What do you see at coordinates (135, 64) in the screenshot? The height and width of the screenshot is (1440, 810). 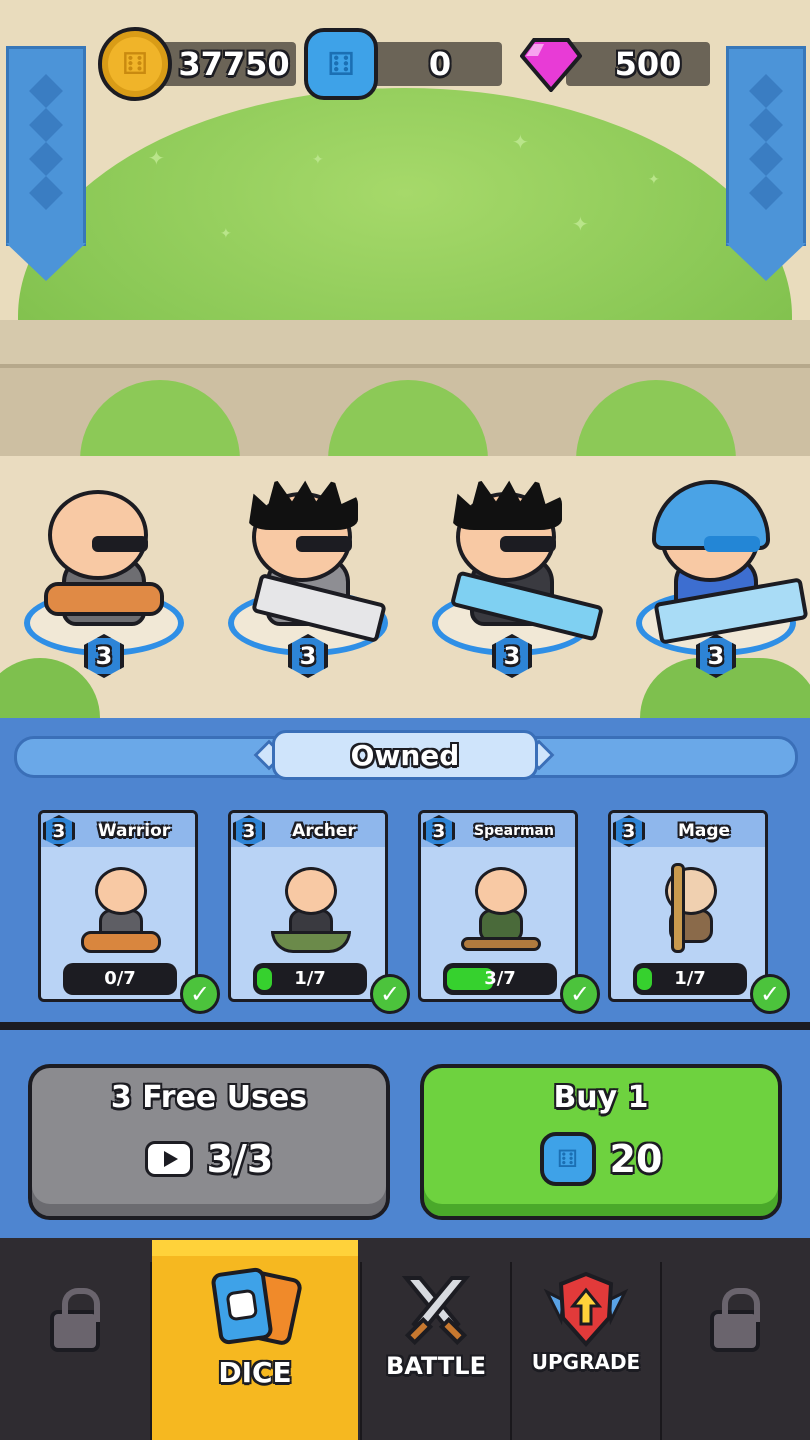 I see `coin-icon: ⚅` at bounding box center [135, 64].